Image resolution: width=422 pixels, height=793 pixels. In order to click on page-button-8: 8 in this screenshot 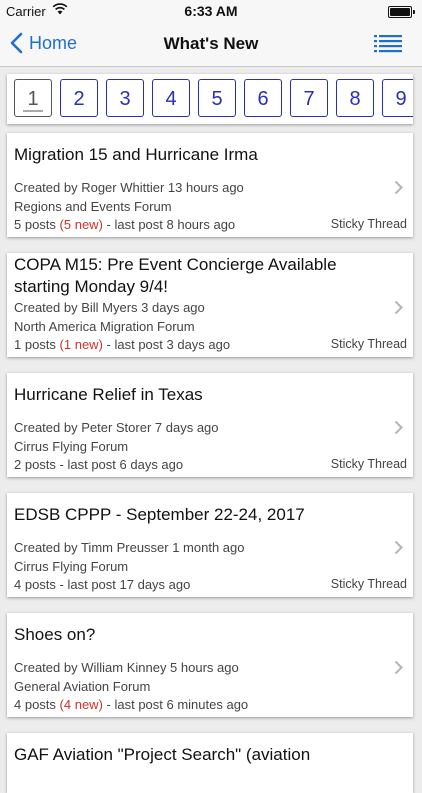, I will do `click(355, 98)`.